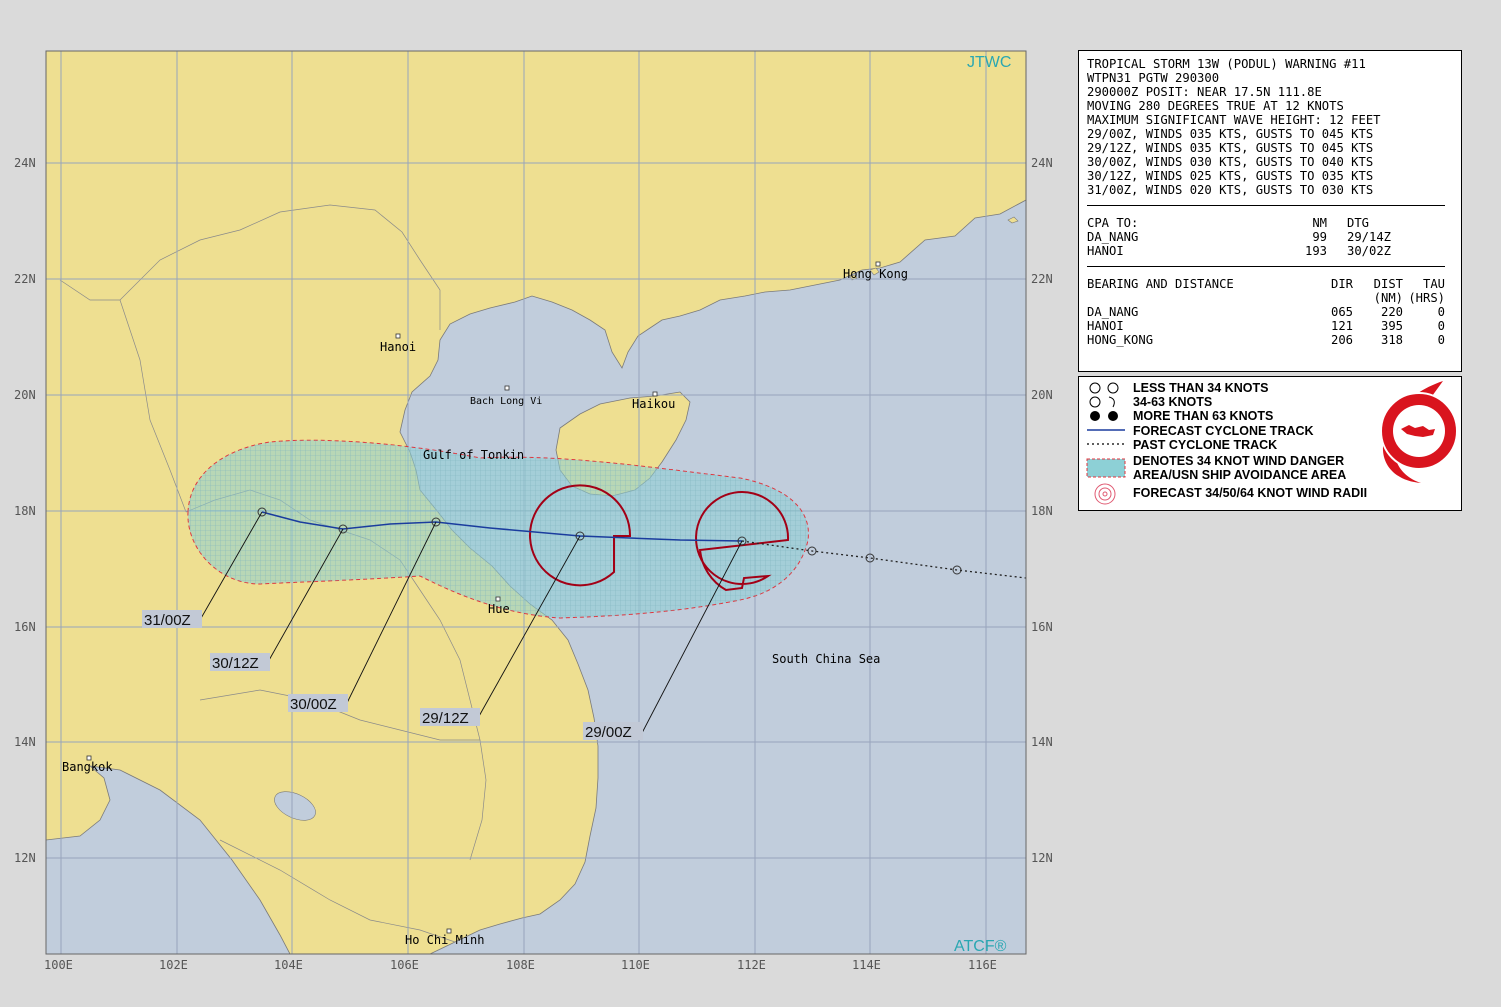 The height and width of the screenshot is (1007, 1501). Describe the element at coordinates (1106, 430) in the screenshot. I see `forecast-track-icon` at that location.